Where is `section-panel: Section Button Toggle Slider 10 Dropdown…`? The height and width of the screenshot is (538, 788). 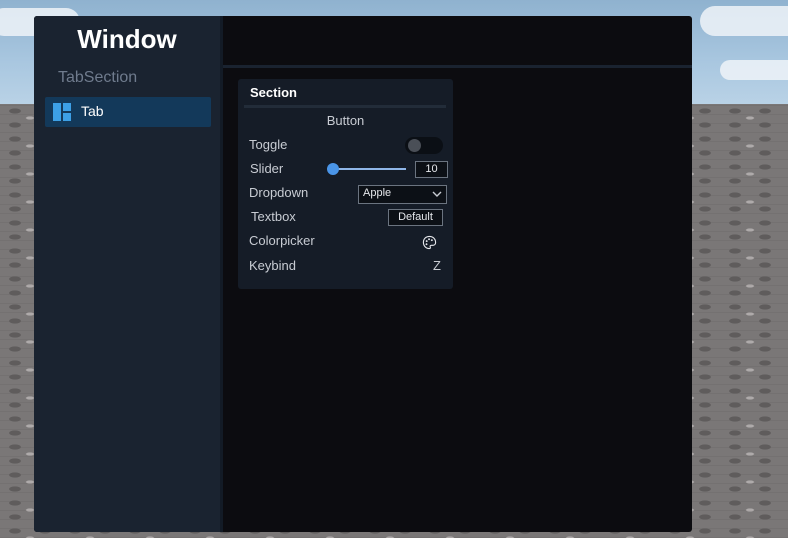
section-panel: Section Button Toggle Slider 10 Dropdown… is located at coordinates (345, 184).